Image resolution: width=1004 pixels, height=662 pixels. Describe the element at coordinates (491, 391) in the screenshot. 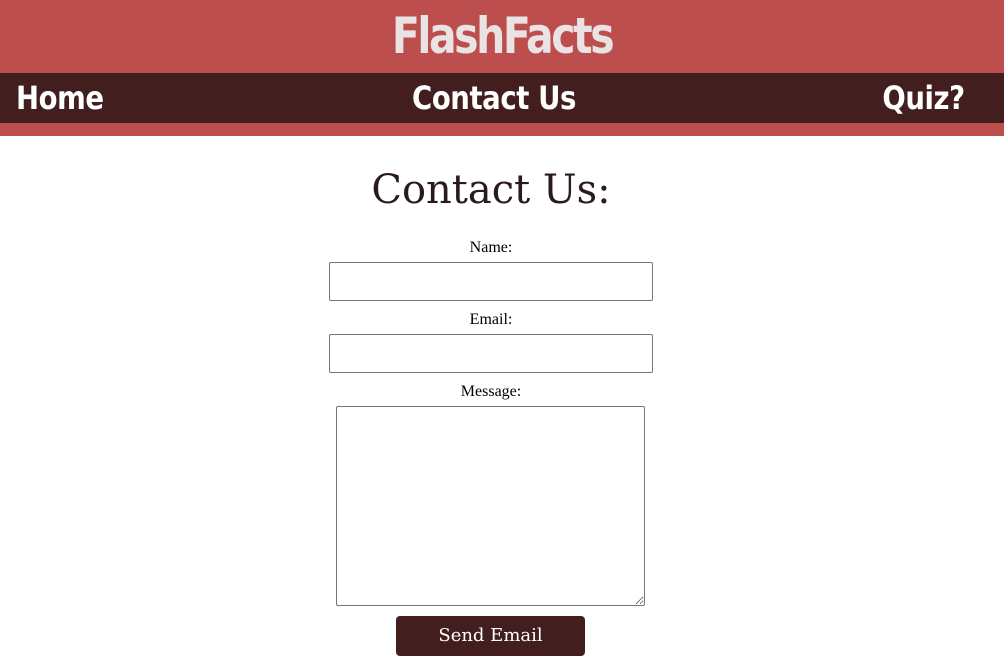

I see `message-label: Message:` at that location.